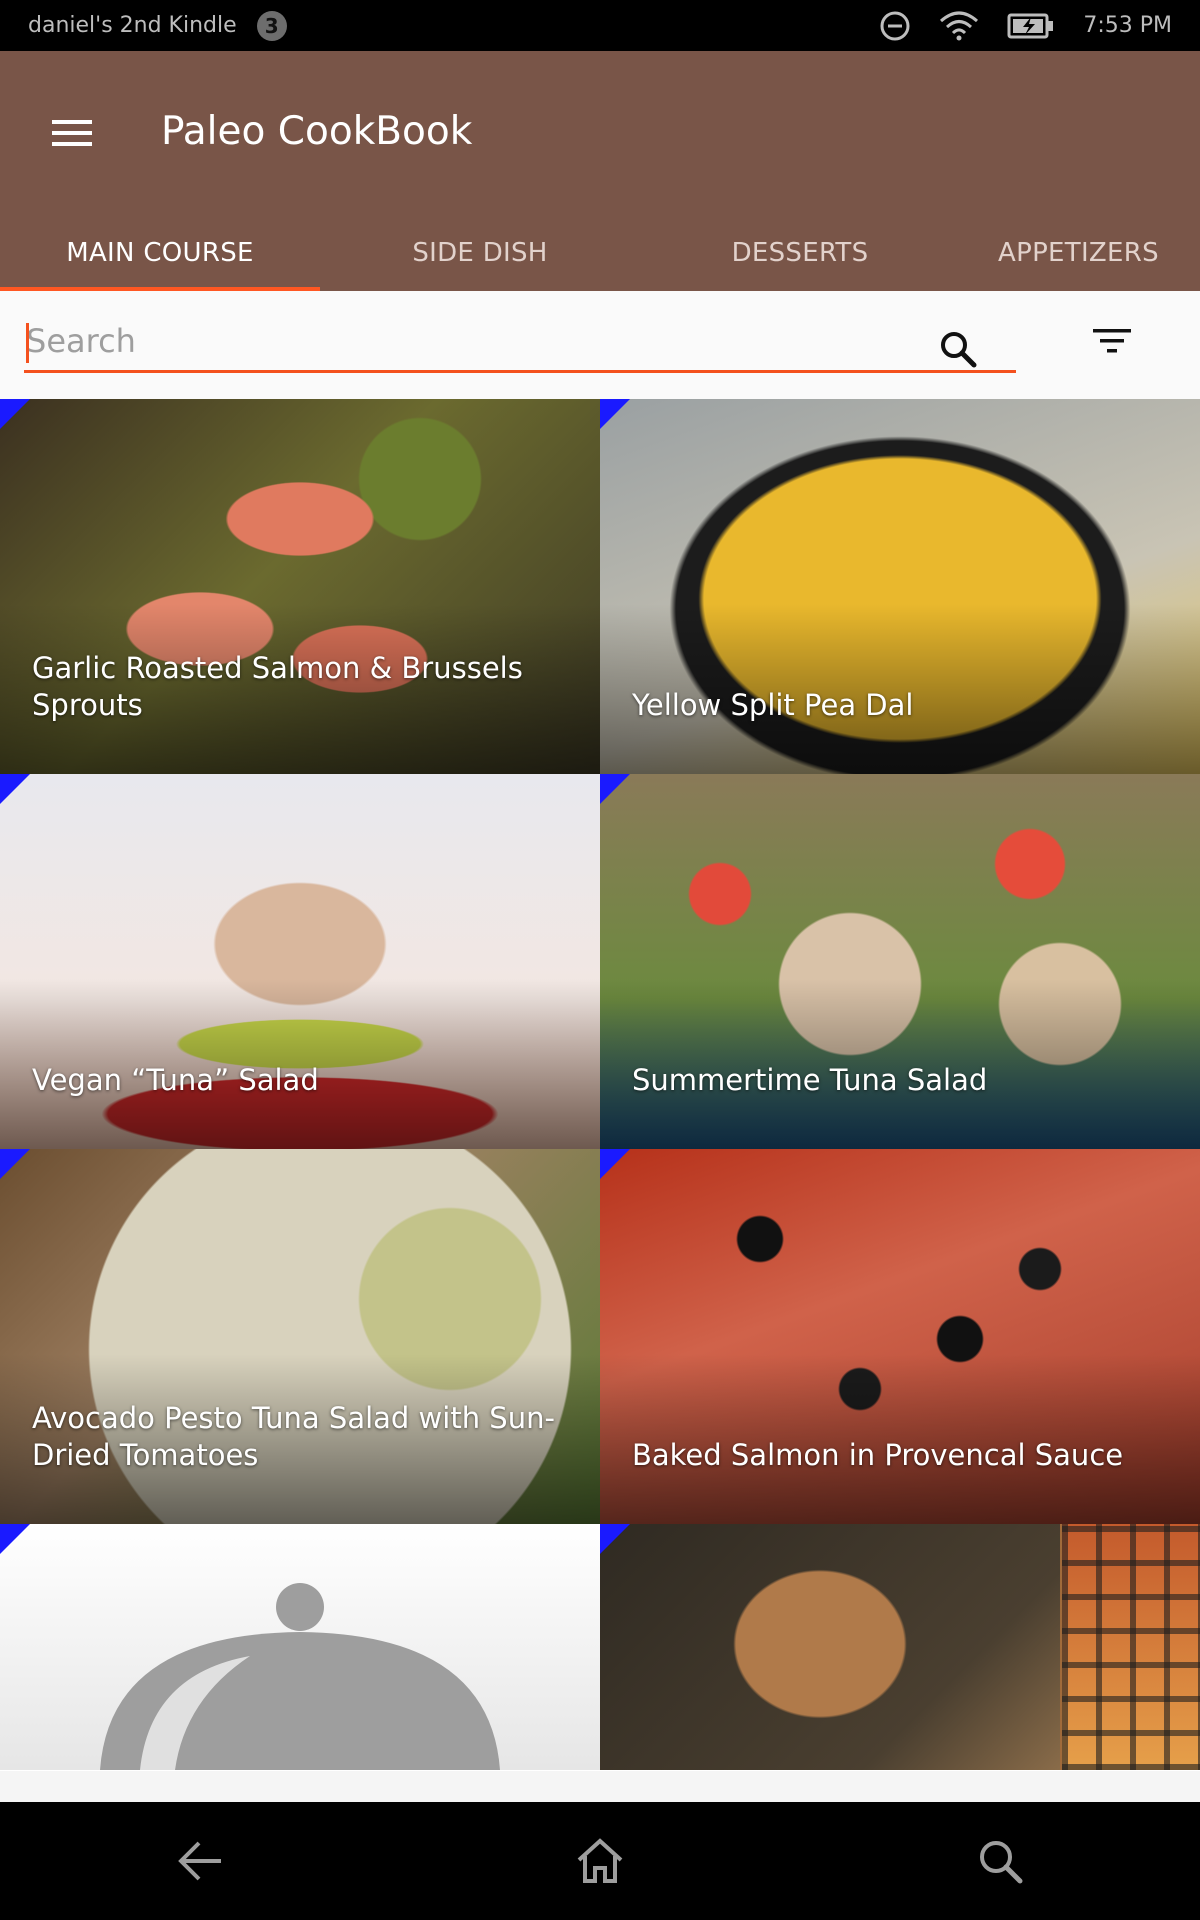 Image resolution: width=1200 pixels, height=1920 pixels. I want to click on wifi-icon, so click(959, 26).